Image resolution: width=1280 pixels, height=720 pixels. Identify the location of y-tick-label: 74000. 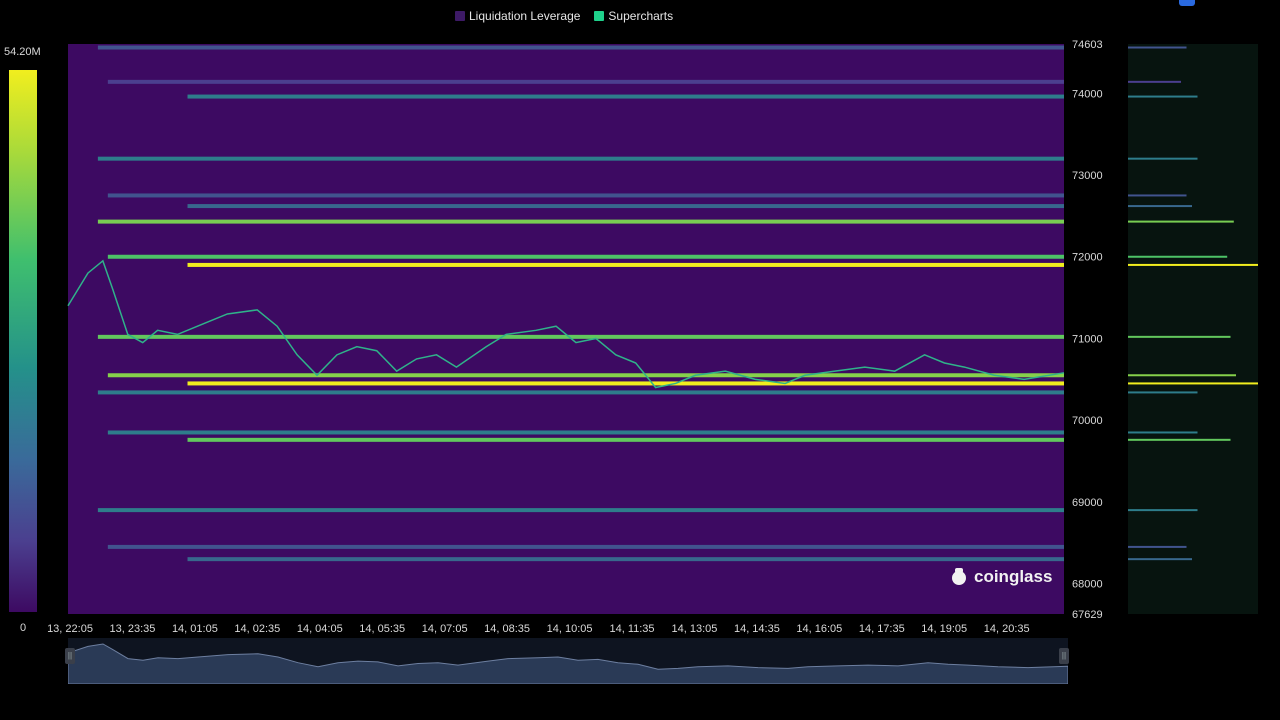
(1087, 94).